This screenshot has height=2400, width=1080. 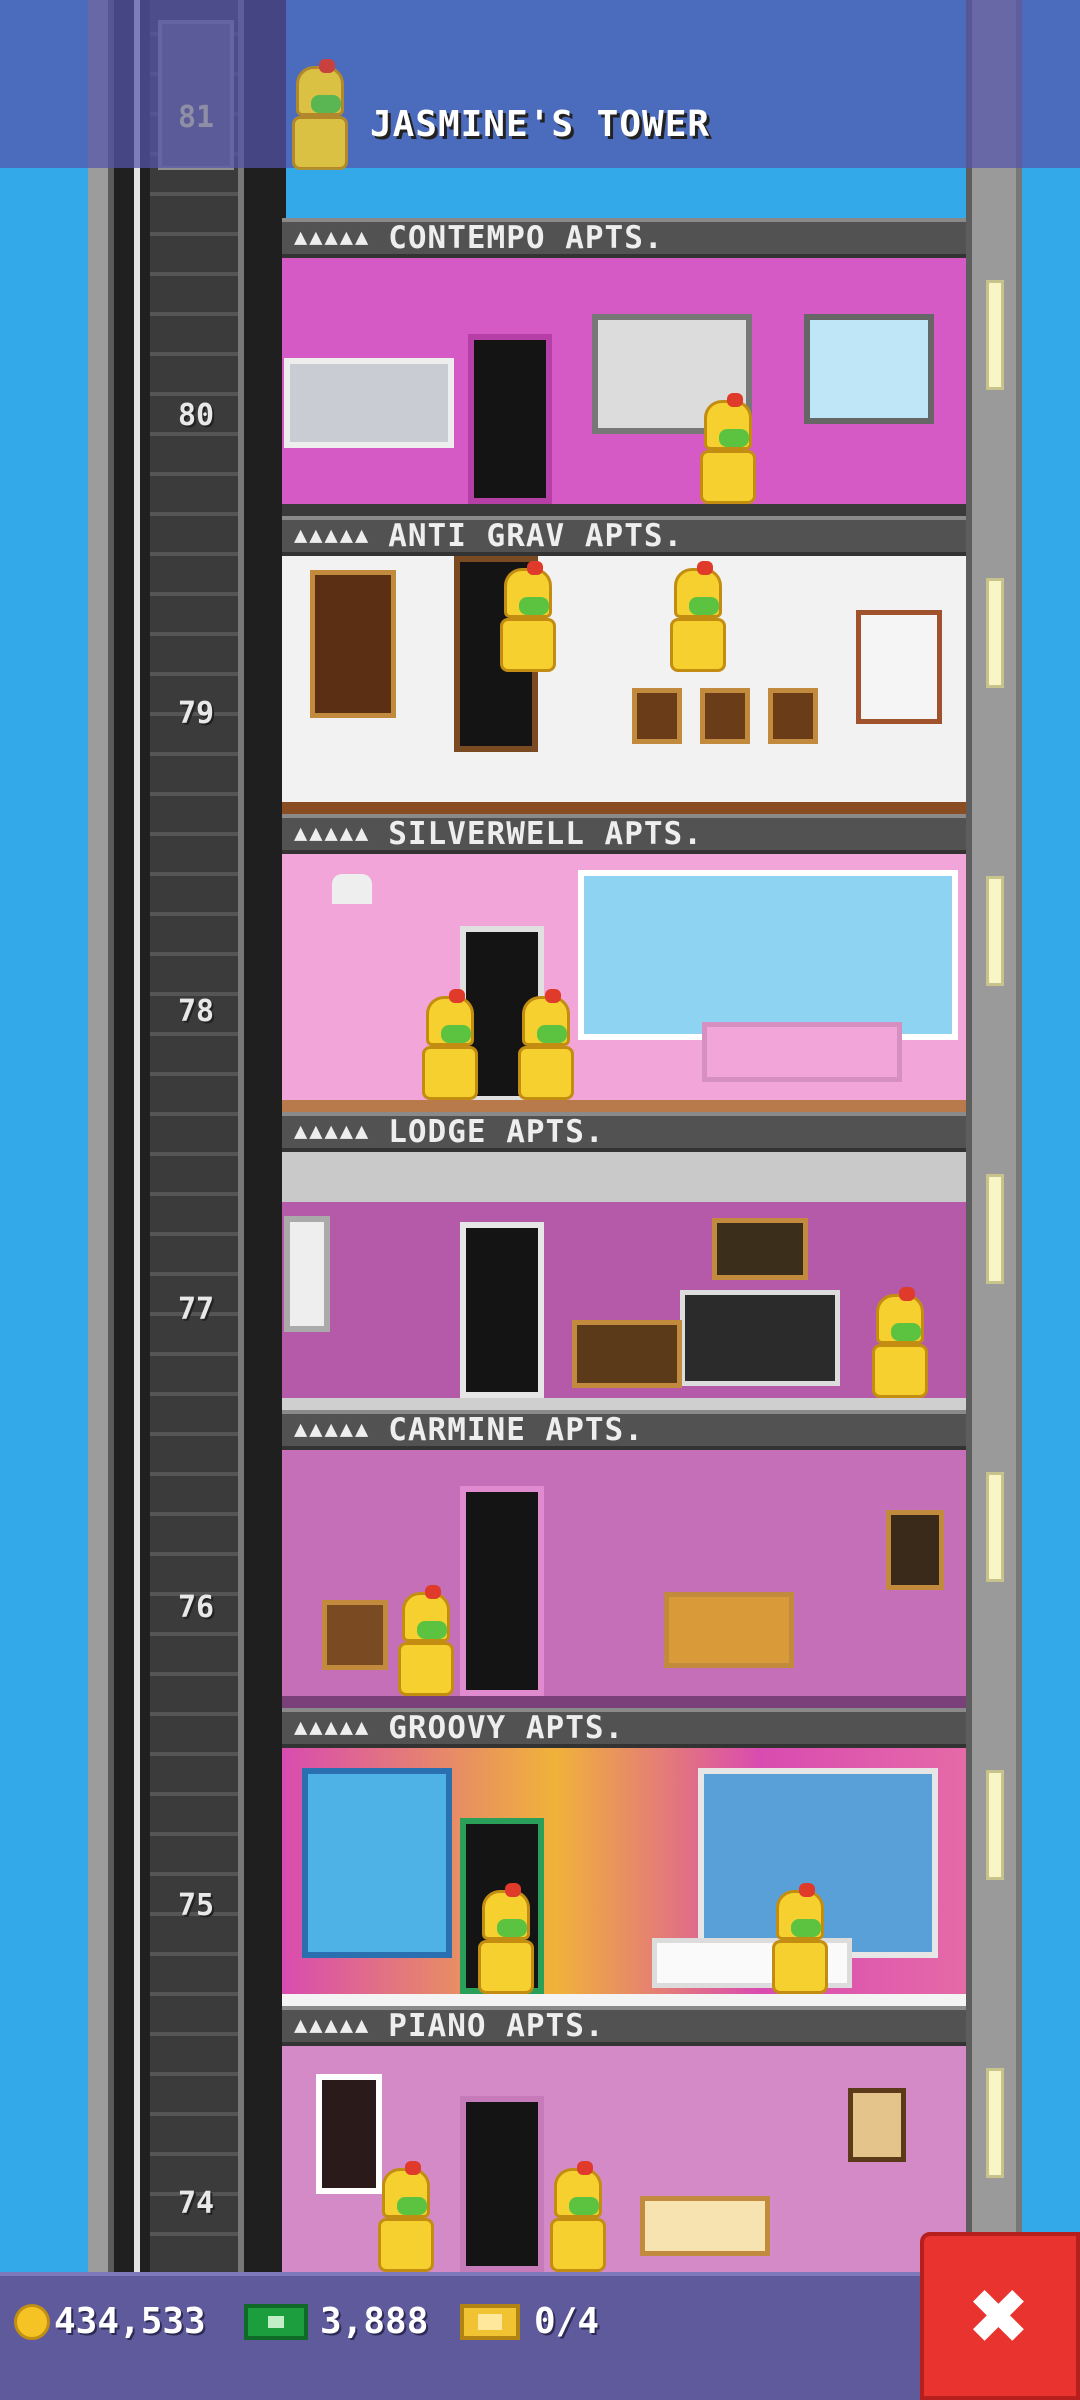 What do you see at coordinates (101, 1136) in the screenshot?
I see `tower-left-frame` at bounding box center [101, 1136].